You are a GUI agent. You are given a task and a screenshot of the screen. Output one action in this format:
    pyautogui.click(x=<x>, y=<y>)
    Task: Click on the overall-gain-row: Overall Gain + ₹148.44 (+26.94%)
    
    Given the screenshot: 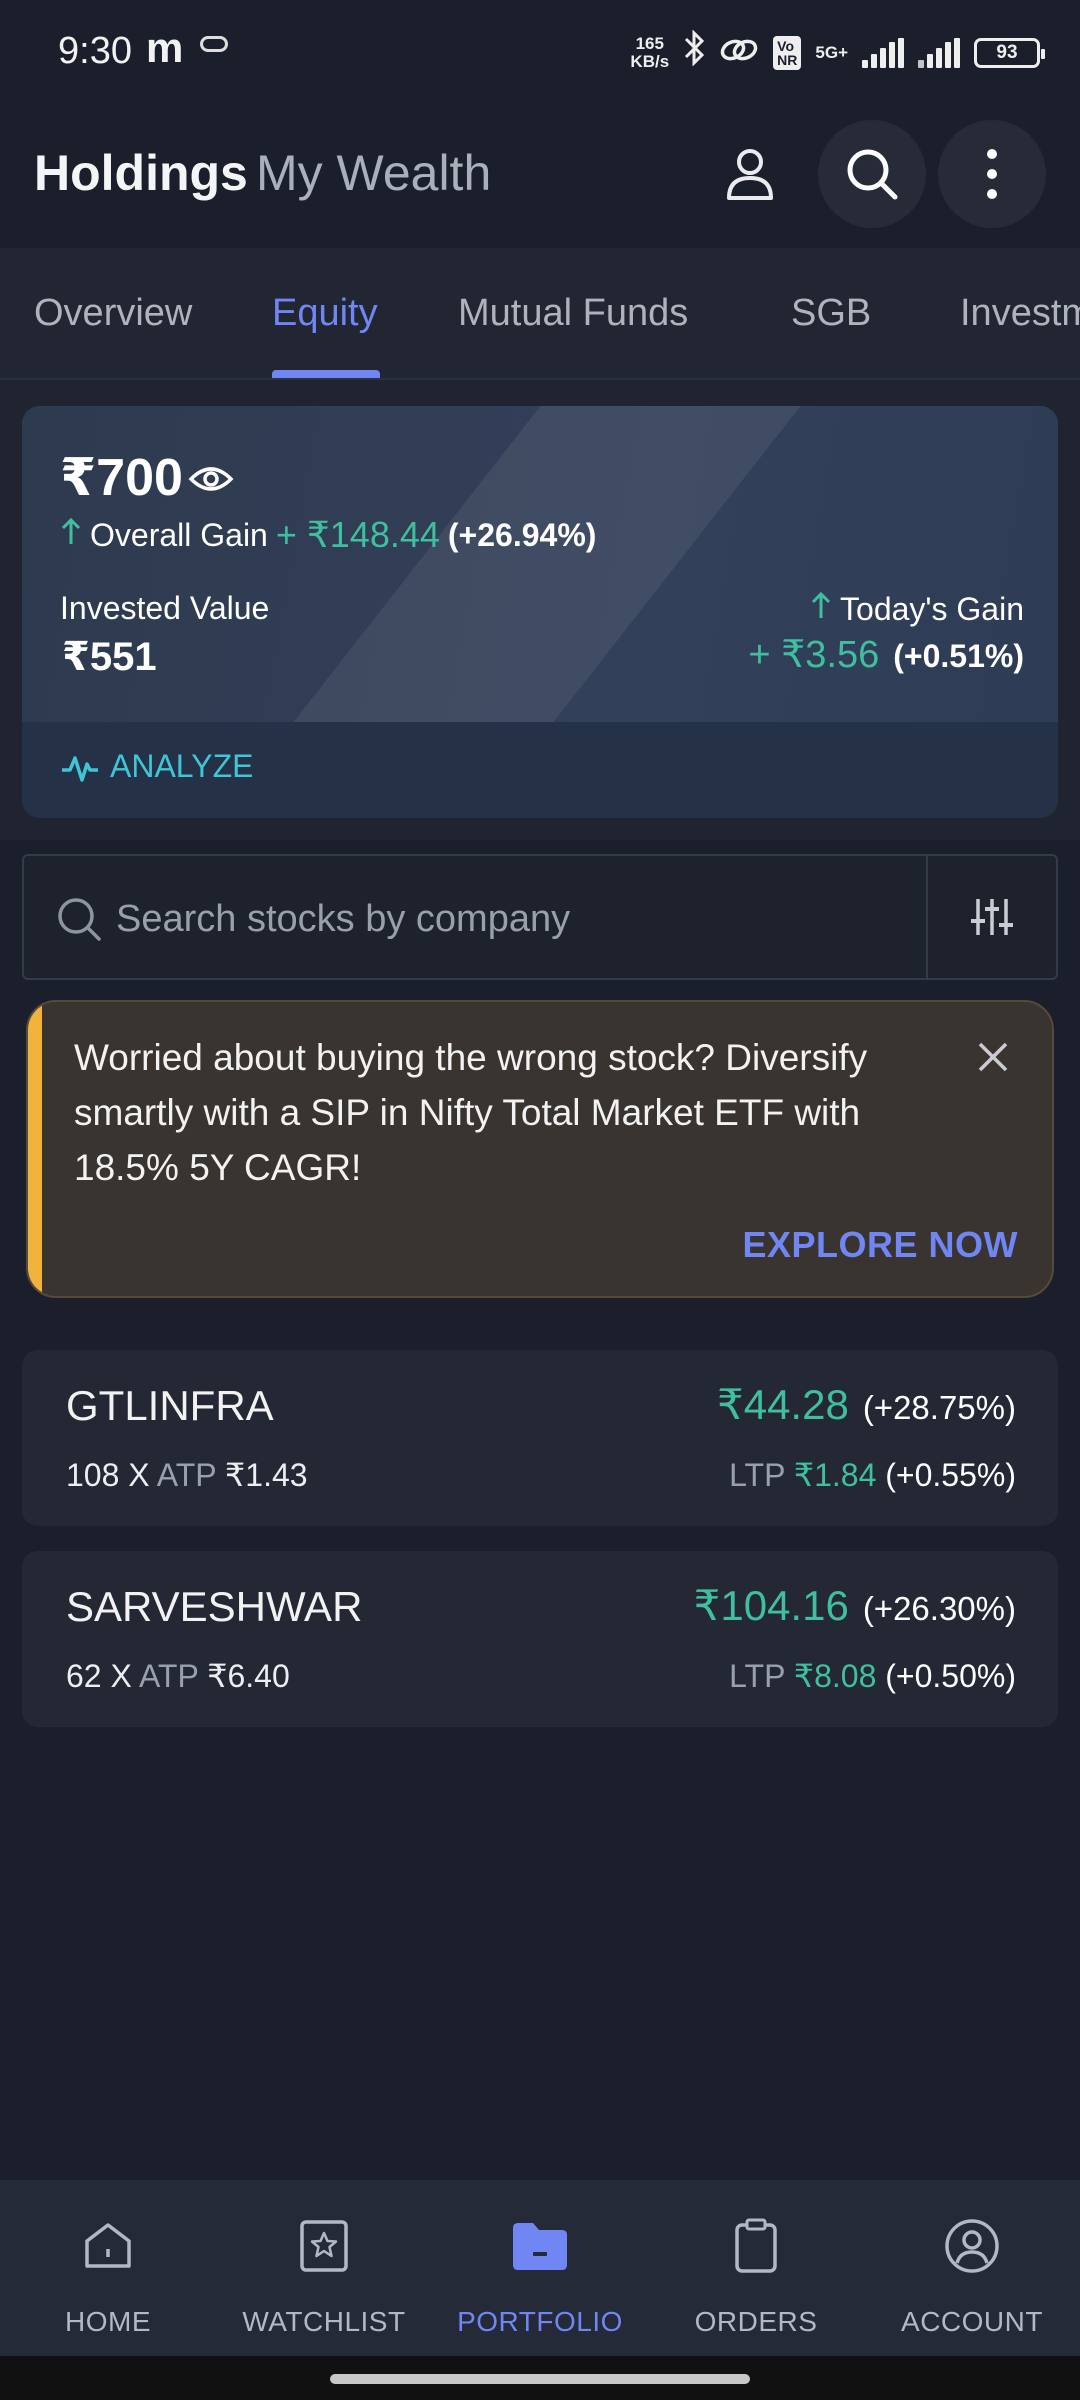 What is the action you would take?
    pyautogui.click(x=328, y=535)
    